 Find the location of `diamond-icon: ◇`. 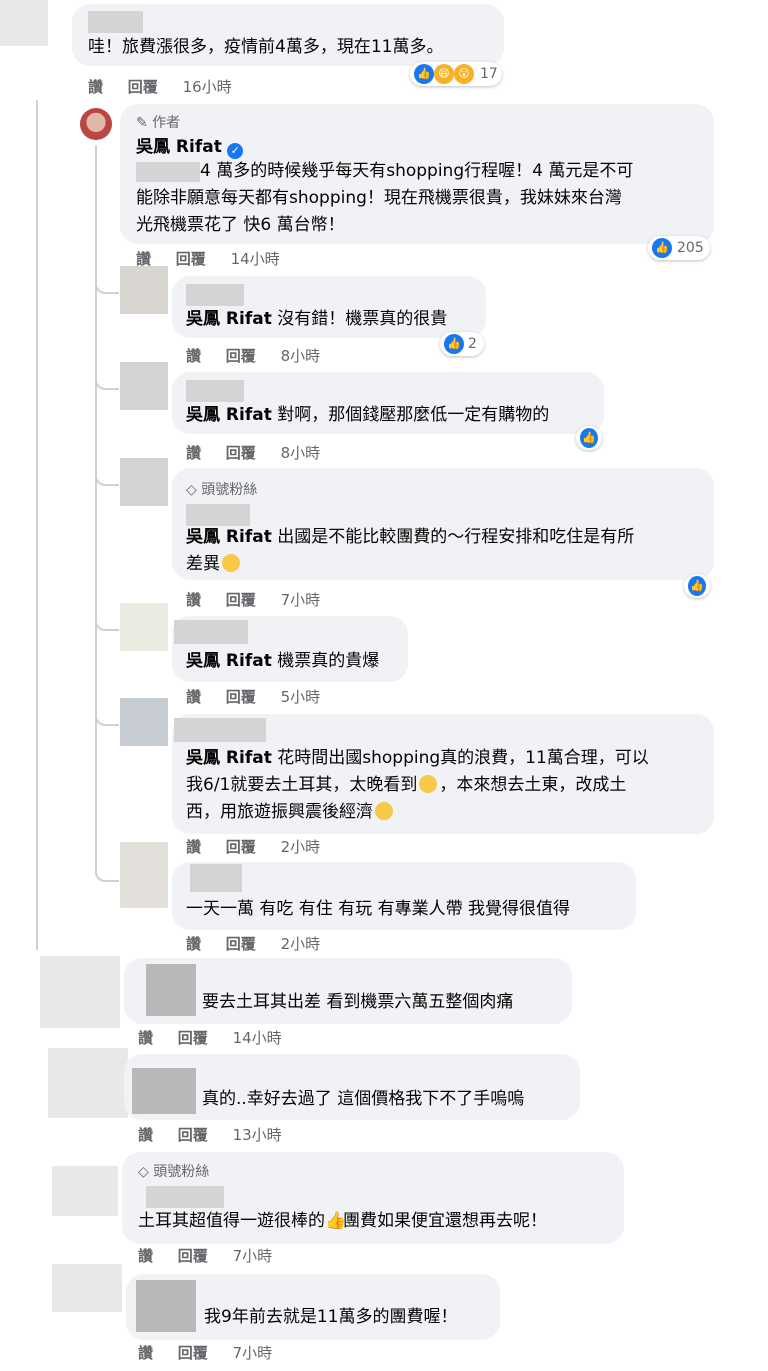

diamond-icon: ◇ is located at coordinates (143, 1172).